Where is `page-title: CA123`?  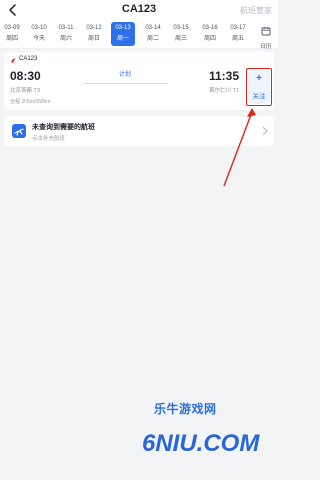 page-title: CA123 is located at coordinates (139, 9).